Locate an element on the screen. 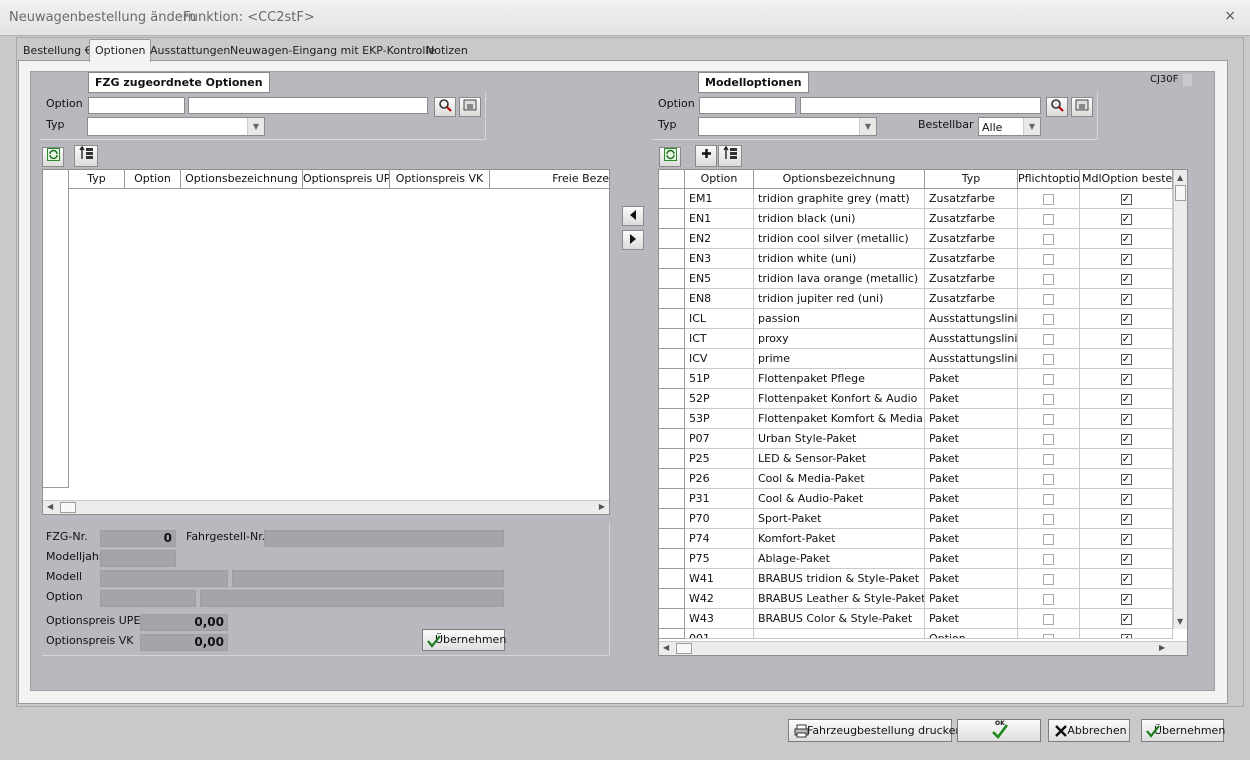 The image size is (1250, 760). col-header-optionspreis-vk: Optionspreis VK is located at coordinates (440, 179).